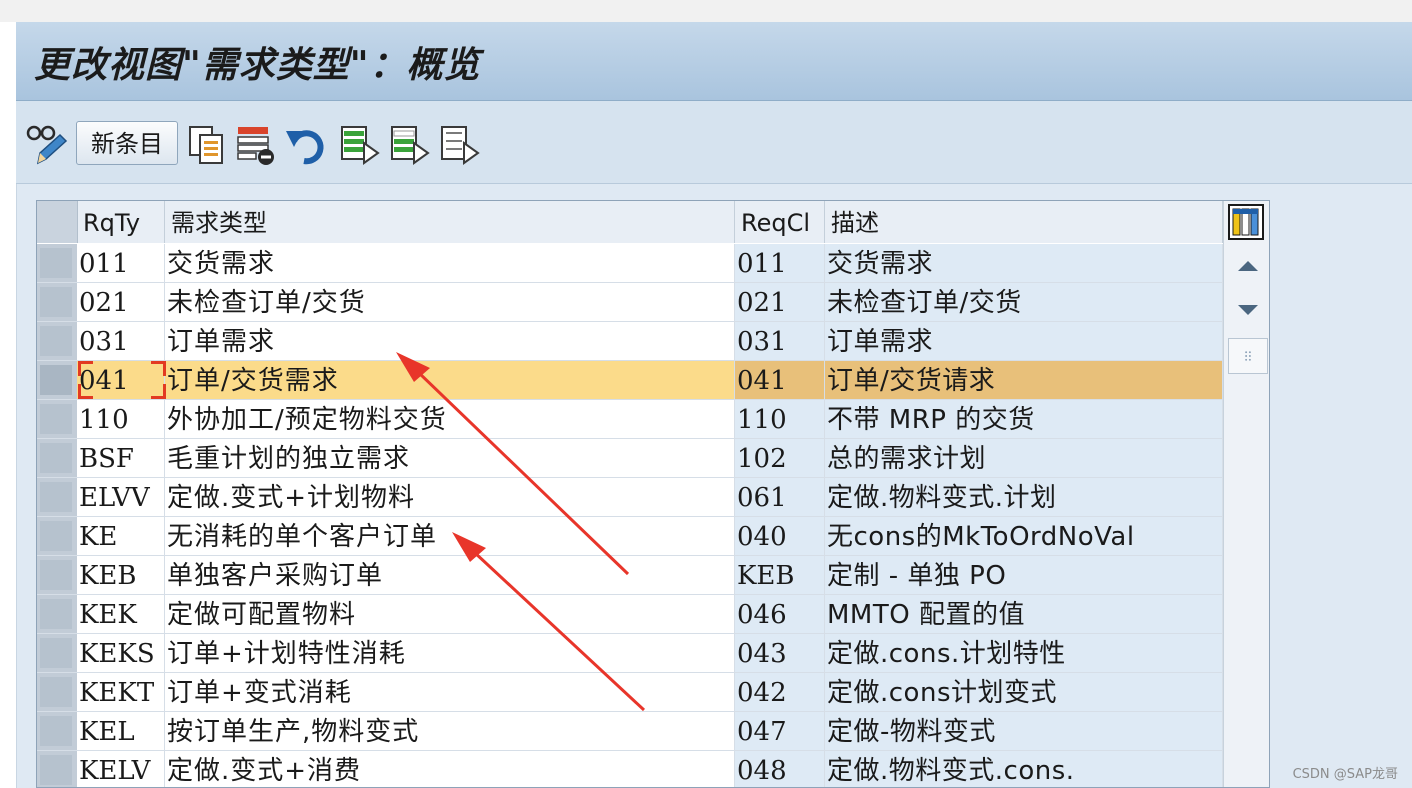 The width and height of the screenshot is (1412, 788). I want to click on requirement-type-name-cell: 定做.变式+消费, so click(450, 769).